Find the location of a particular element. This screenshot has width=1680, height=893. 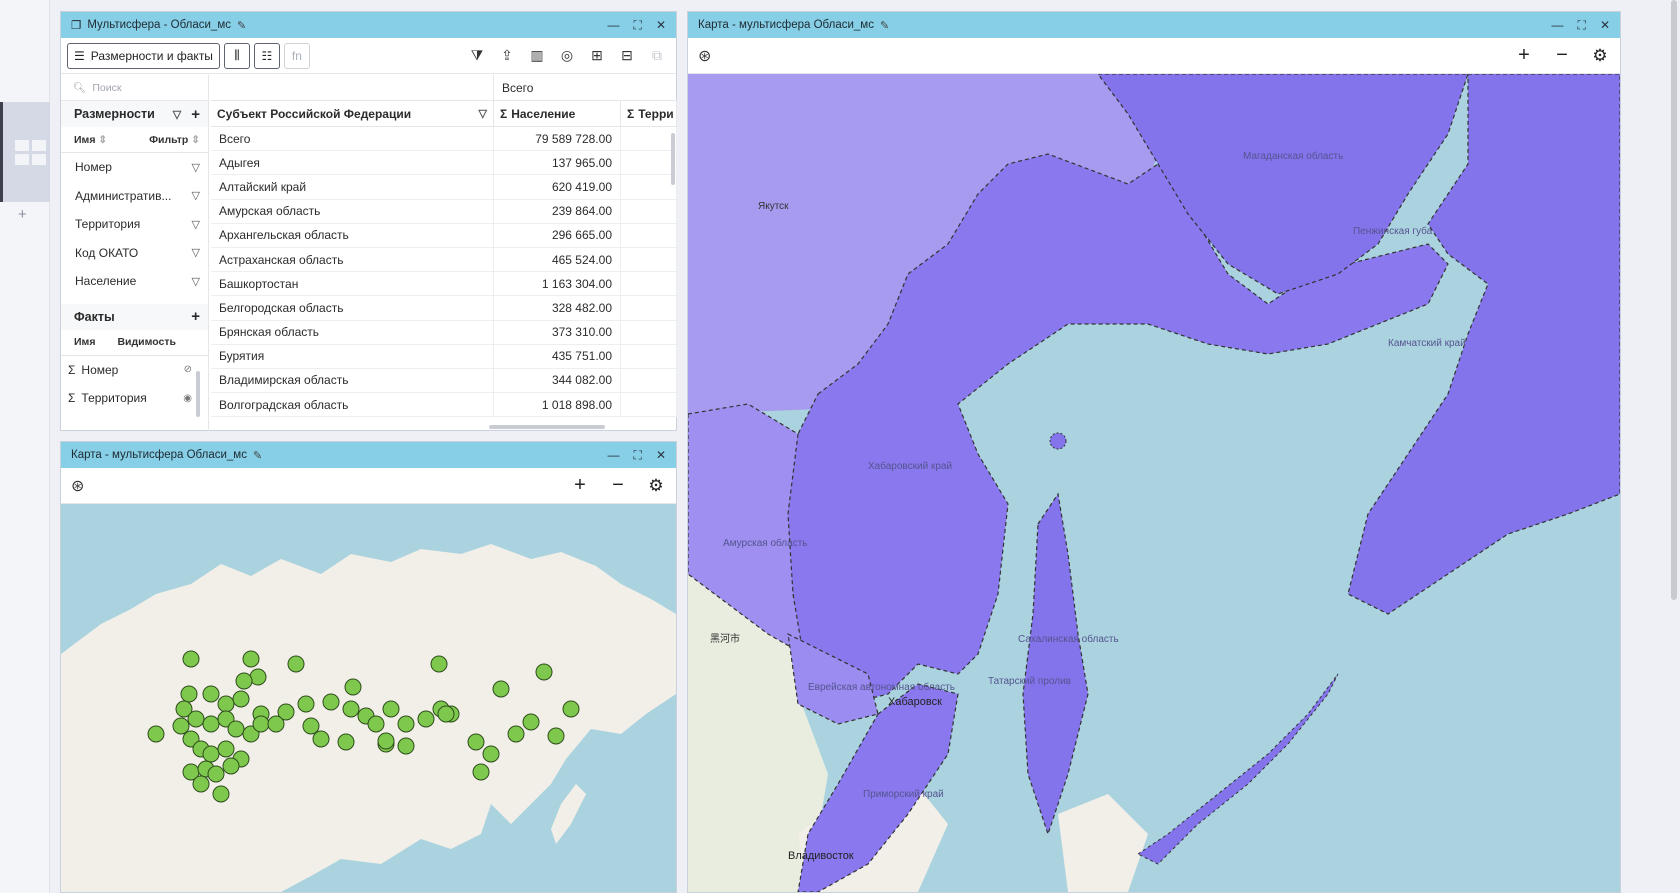

sort-icon: ⇕ is located at coordinates (195, 140).